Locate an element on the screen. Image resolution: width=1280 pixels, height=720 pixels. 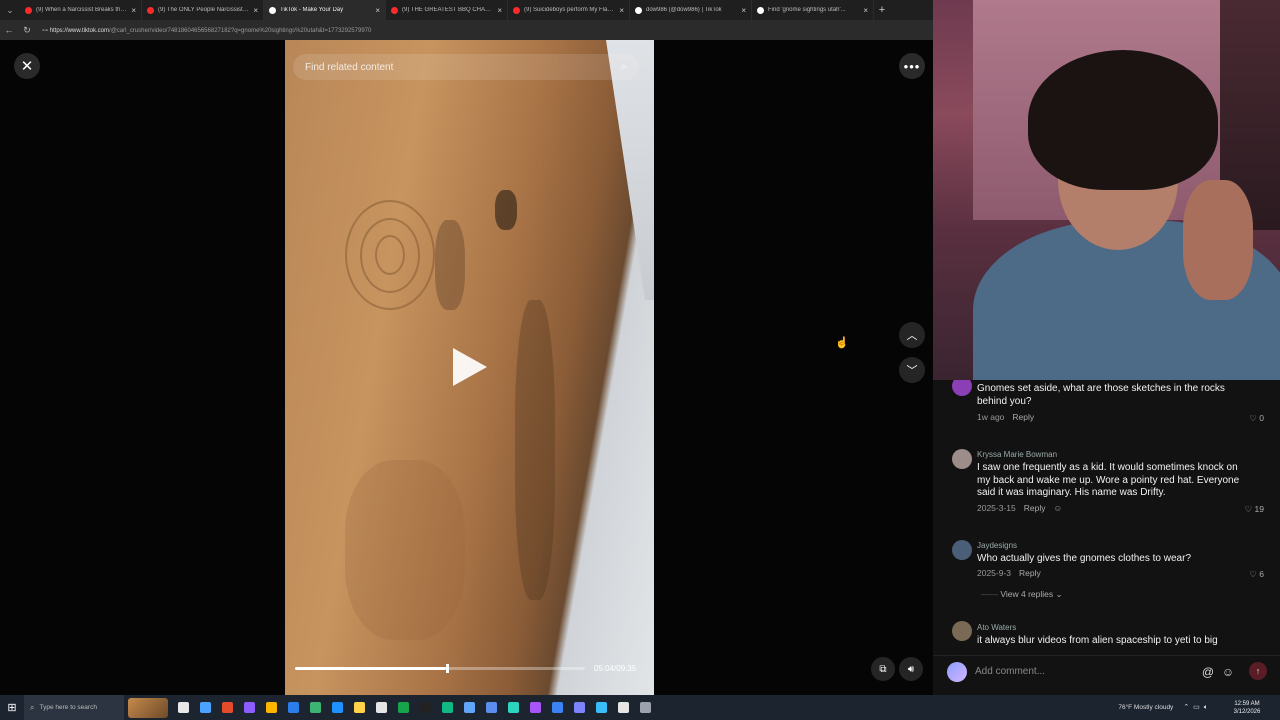
browser-tab: (9) Suicideboys perform My Flaws... × is located at coordinates (569, 10).